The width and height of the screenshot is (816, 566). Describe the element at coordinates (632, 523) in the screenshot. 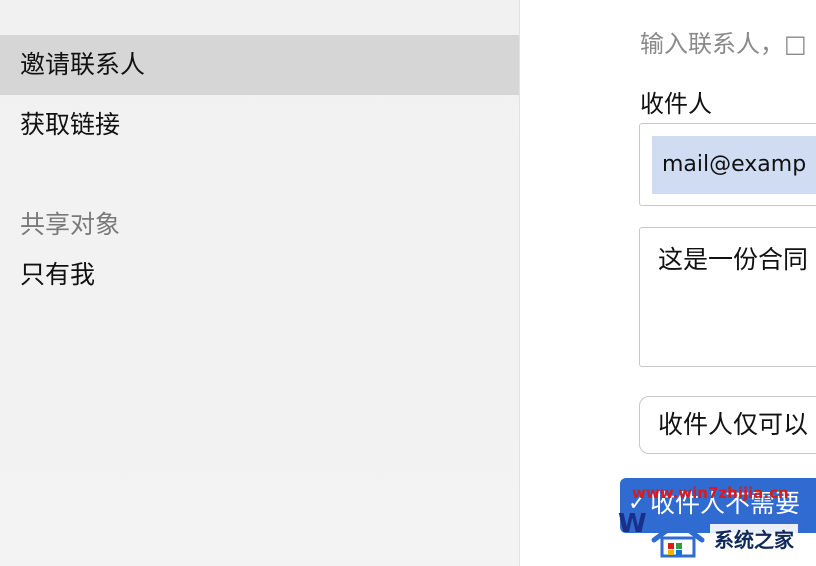

I see `svg-text: W` at that location.